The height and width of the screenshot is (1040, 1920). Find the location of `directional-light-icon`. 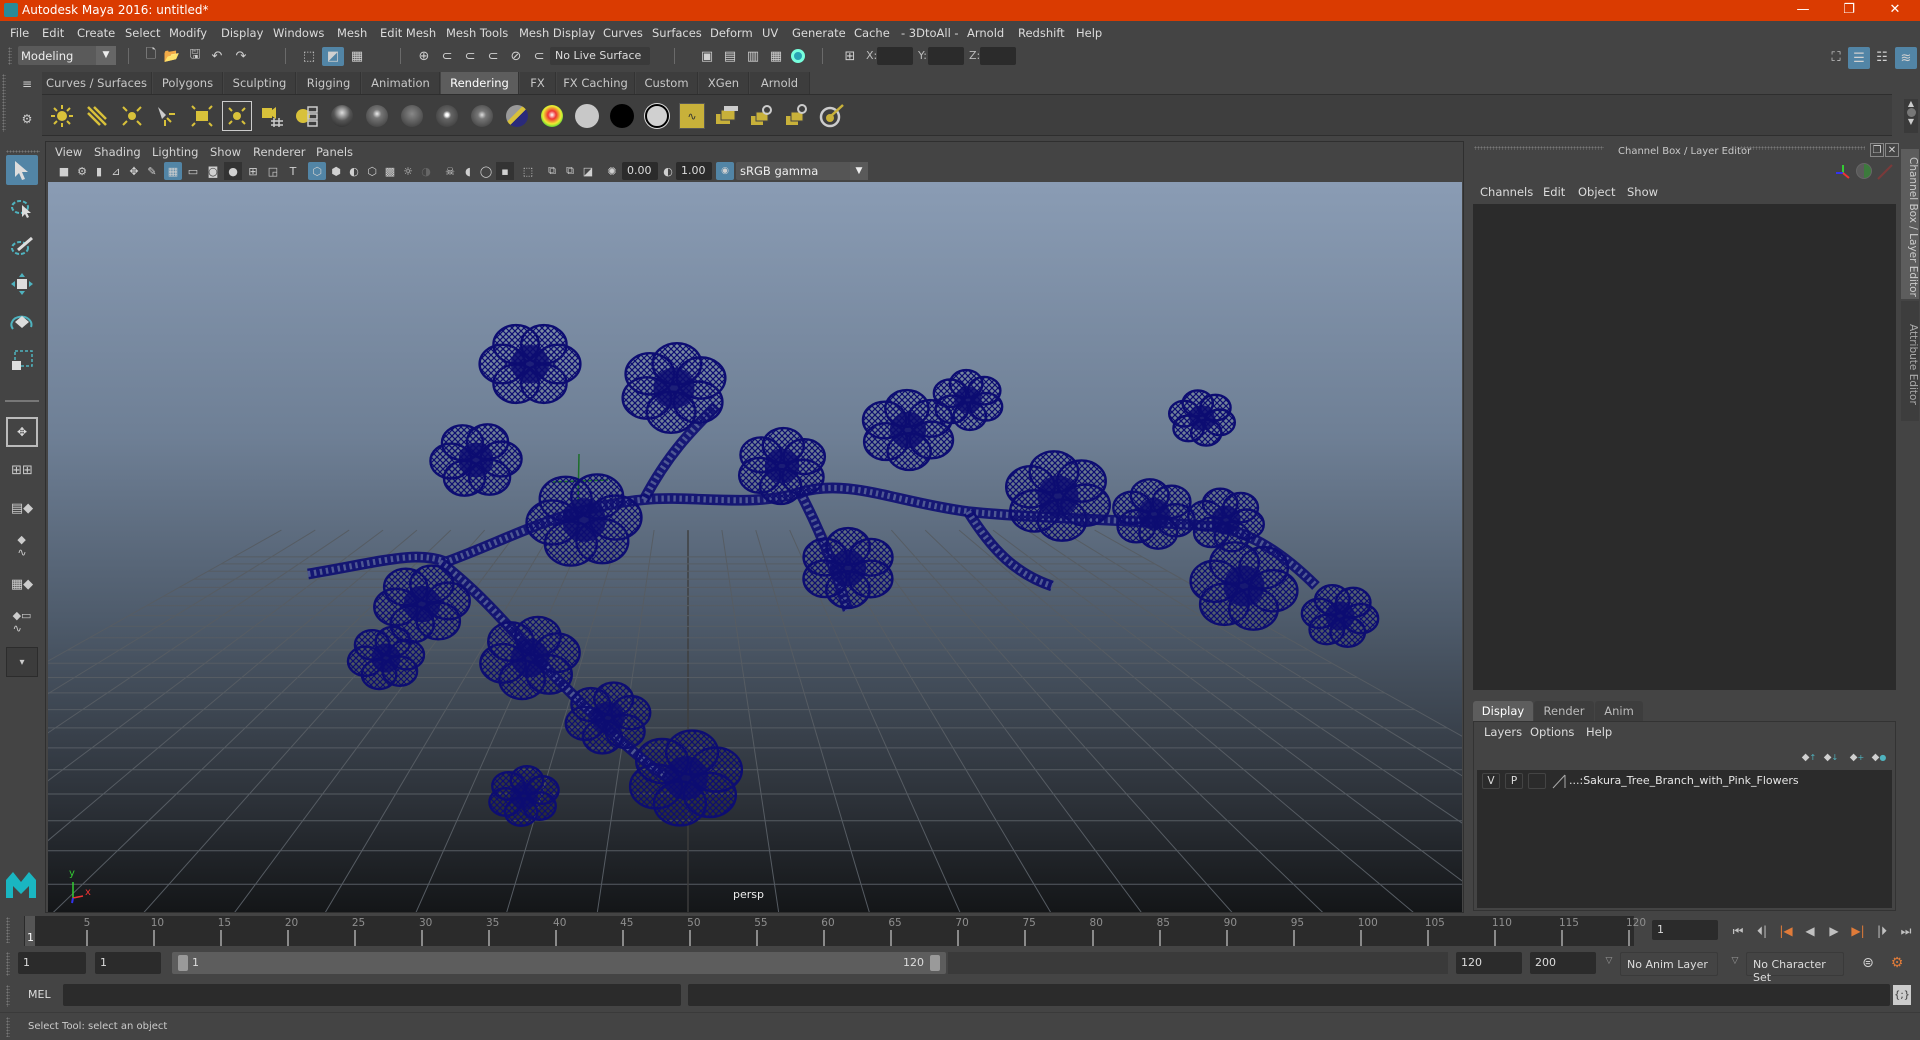

directional-light-icon is located at coordinates (97, 116).